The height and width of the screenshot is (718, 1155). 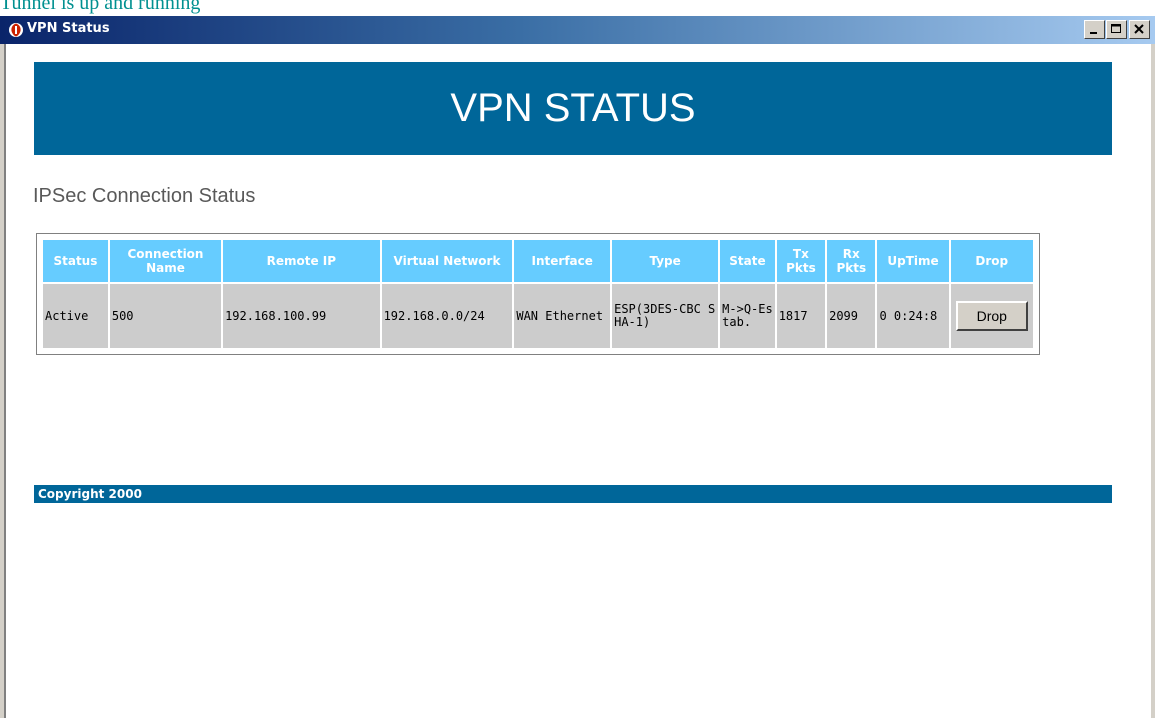 What do you see at coordinates (665, 316) in the screenshot?
I see `cell-type: ESP(3DES-CBC SHA-1)` at bounding box center [665, 316].